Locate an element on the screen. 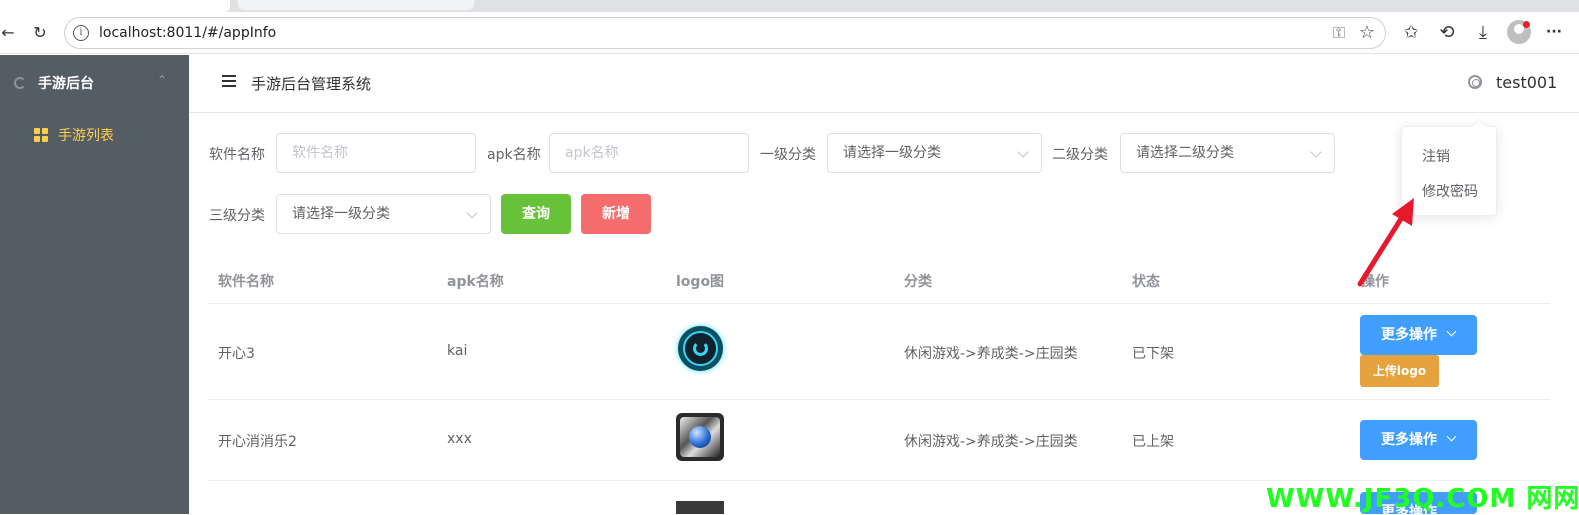 The height and width of the screenshot is (515, 1579). cell-apk-name: xxx is located at coordinates (459, 439).